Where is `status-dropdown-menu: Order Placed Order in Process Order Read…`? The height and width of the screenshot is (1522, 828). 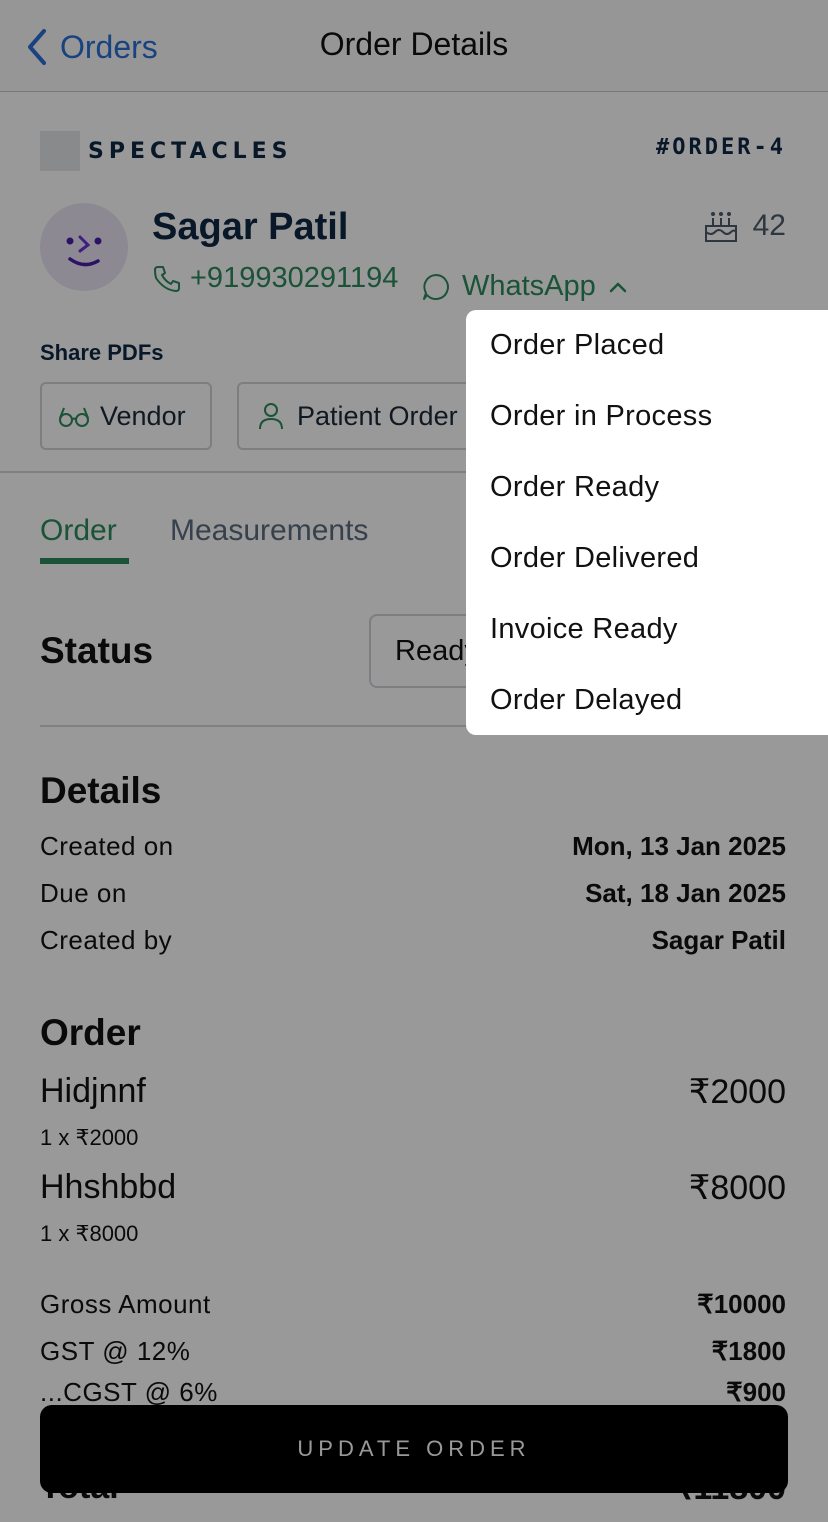 status-dropdown-menu: Order Placed Order in Process Order Read… is located at coordinates (647, 522).